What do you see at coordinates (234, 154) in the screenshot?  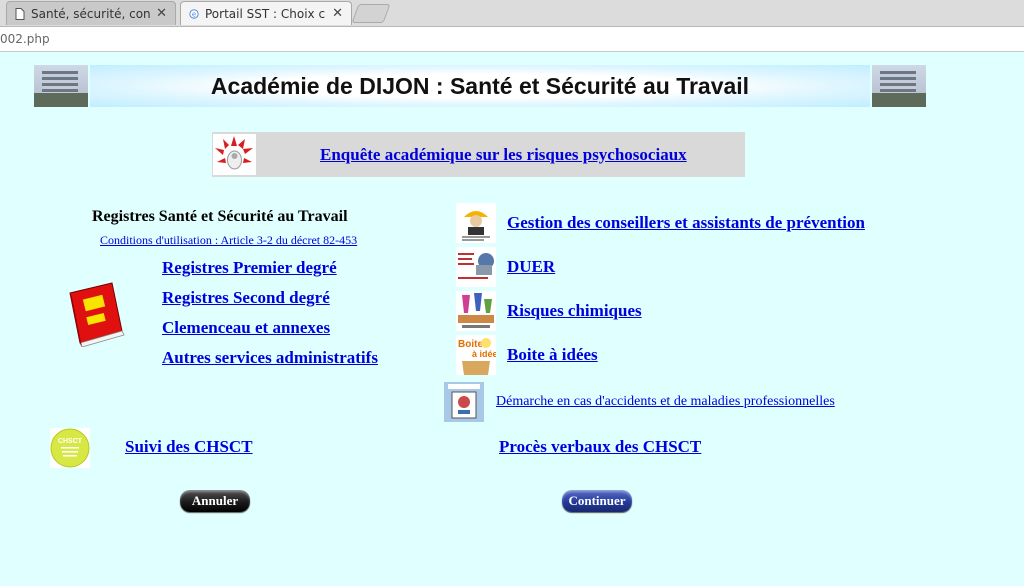 I see `psychosocial-risk-icon` at bounding box center [234, 154].